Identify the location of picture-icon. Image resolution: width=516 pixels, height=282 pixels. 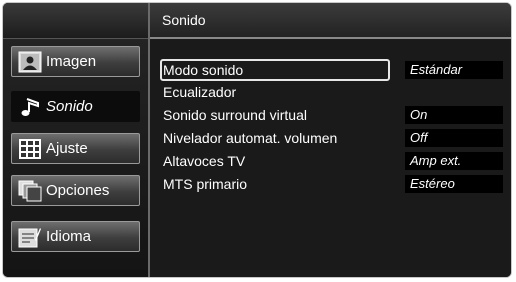
(30, 62).